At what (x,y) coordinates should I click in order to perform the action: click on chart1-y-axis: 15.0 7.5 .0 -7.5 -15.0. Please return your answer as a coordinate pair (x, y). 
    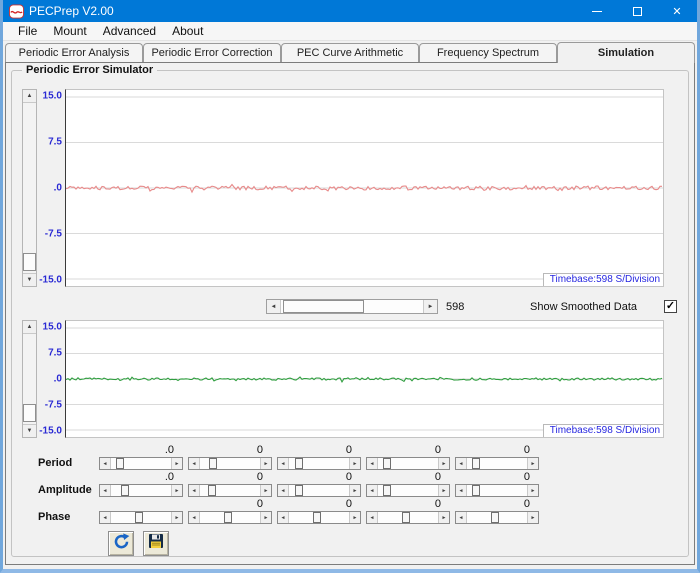
    Looking at the image, I should click on (51, 188).